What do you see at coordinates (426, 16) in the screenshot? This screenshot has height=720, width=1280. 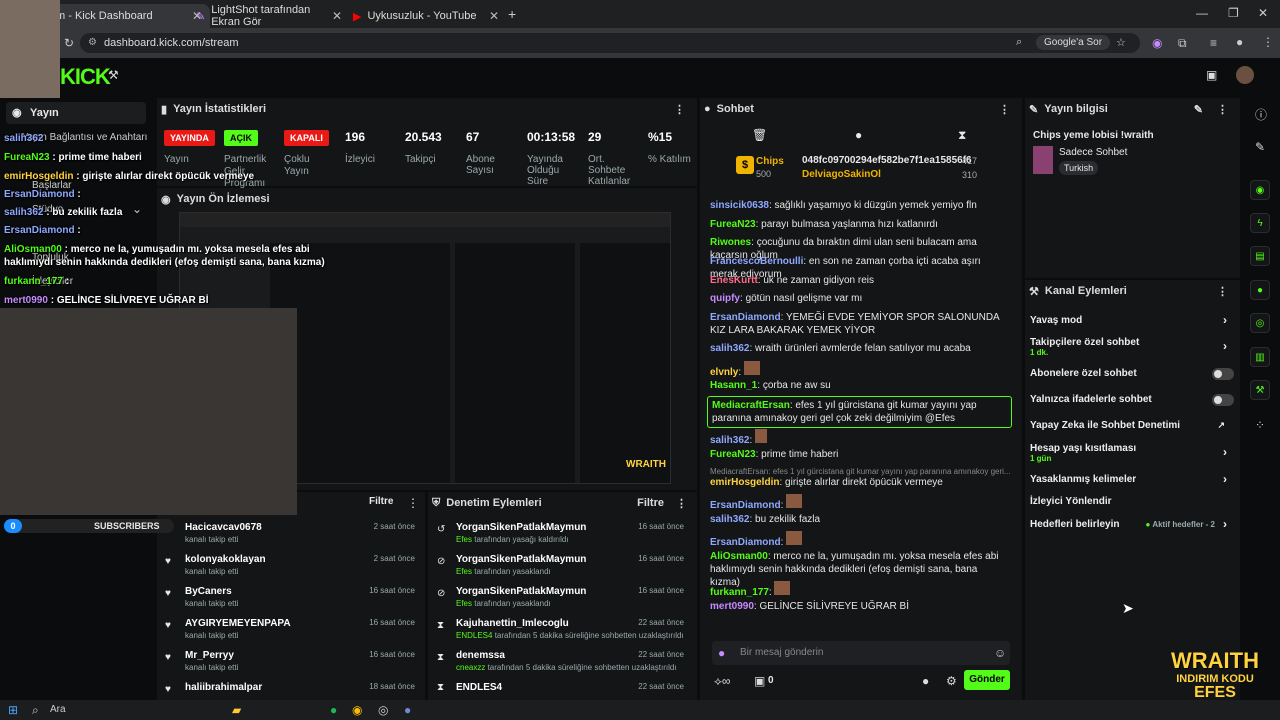 I see `tab-youtube: ▶ Uykusuzluk - YouTube ✕` at bounding box center [426, 16].